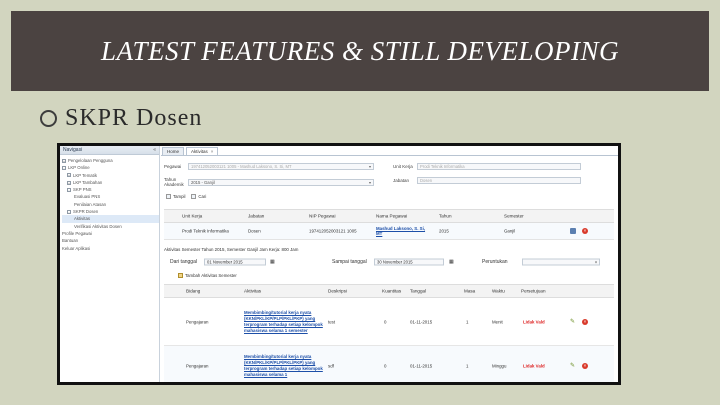 The width and height of the screenshot is (720, 405). Describe the element at coordinates (202, 196) in the screenshot. I see `cari-label: Cari` at that location.